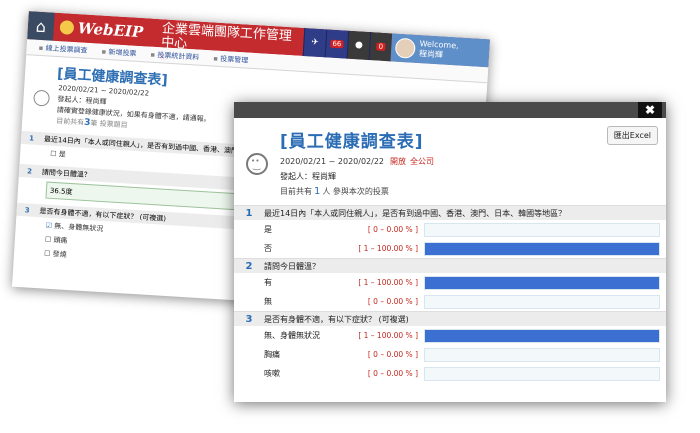 Image resolution: width=700 pixels, height=433 pixels. Describe the element at coordinates (357, 161) in the screenshot. I see `survey-dates: 2020/02/21 ~ 2020/02/22 開放 全公司` at that location.